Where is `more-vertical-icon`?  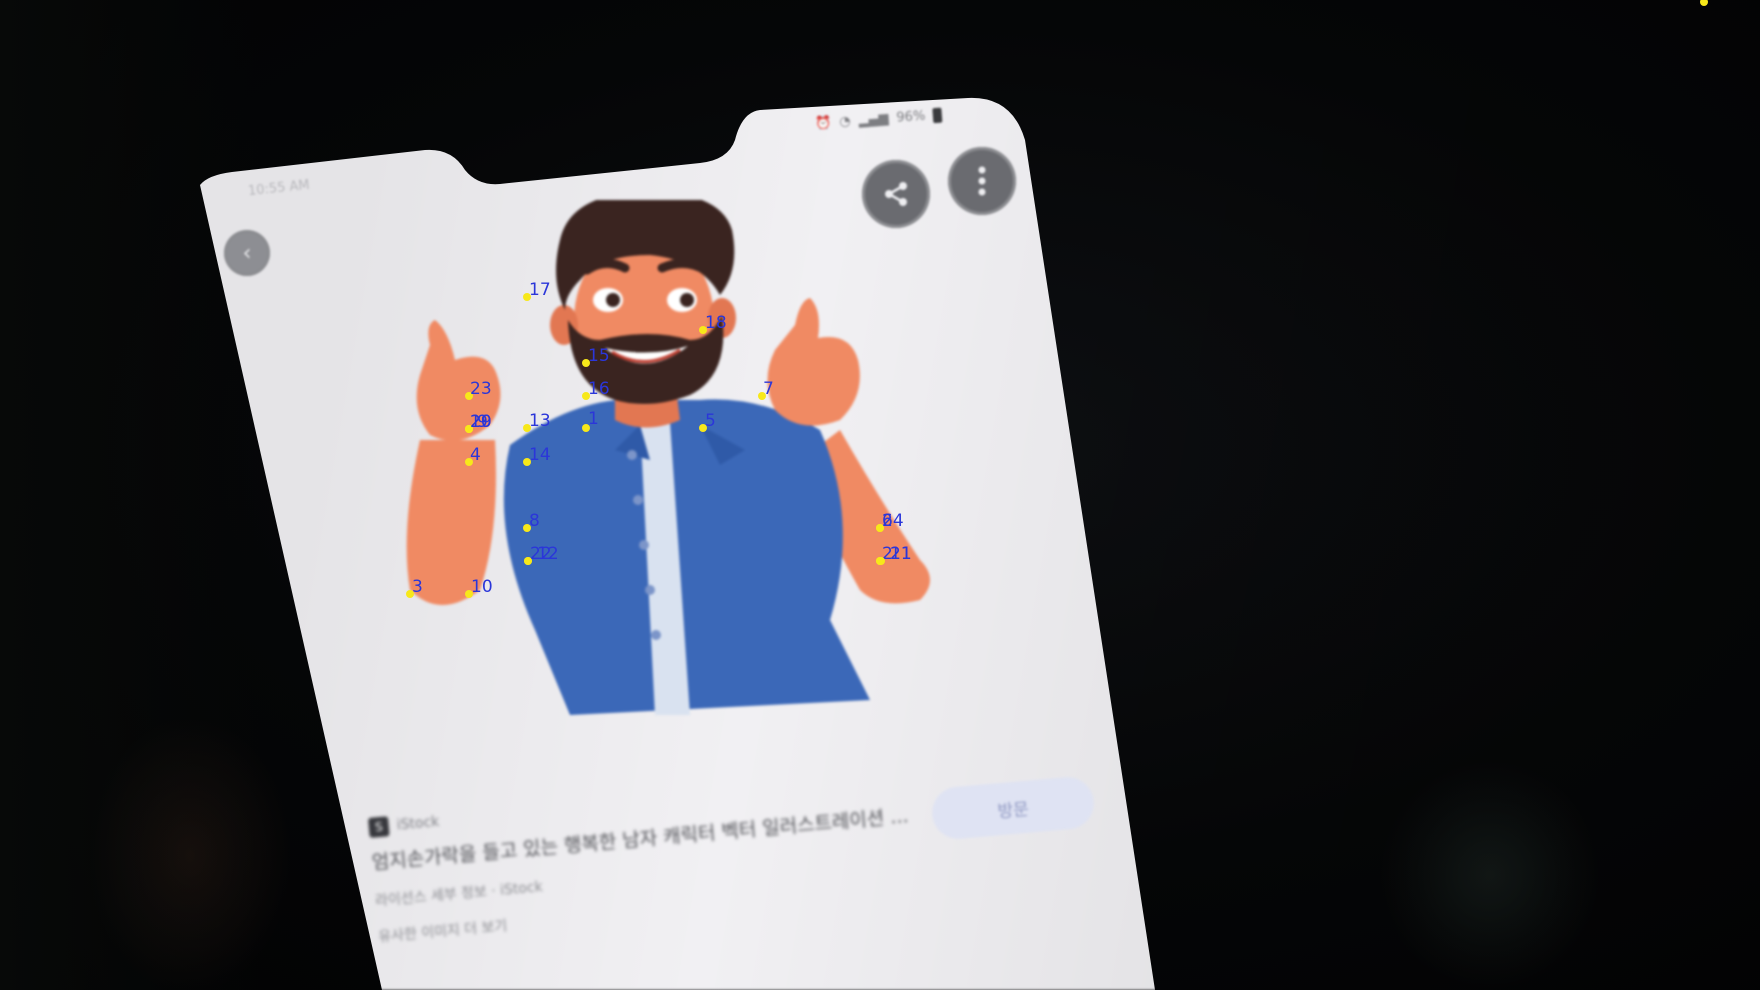 more-vertical-icon is located at coordinates (982, 181).